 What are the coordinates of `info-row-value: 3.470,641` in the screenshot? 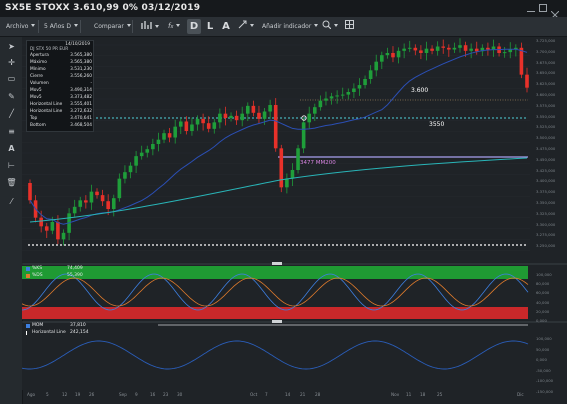 It's located at (81, 118).